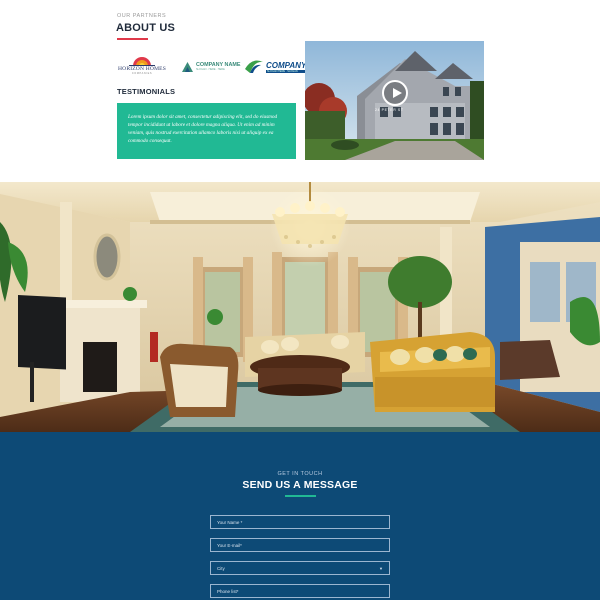 The height and width of the screenshot is (600, 600). Describe the element at coordinates (389, 110) in the screenshot. I see `video-caption: 24 PETER ST` at that location.